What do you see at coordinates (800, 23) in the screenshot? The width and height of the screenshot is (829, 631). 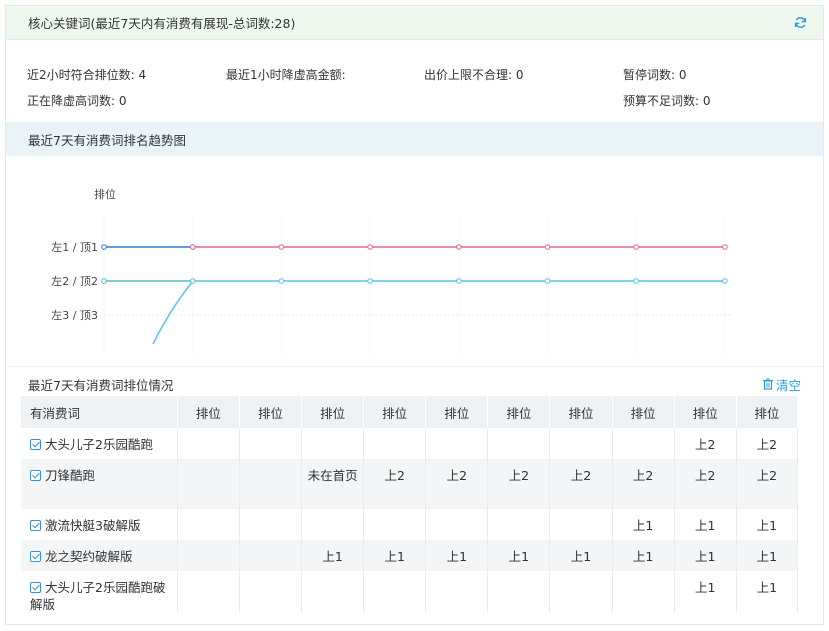 I see `refresh-icon` at bounding box center [800, 23].